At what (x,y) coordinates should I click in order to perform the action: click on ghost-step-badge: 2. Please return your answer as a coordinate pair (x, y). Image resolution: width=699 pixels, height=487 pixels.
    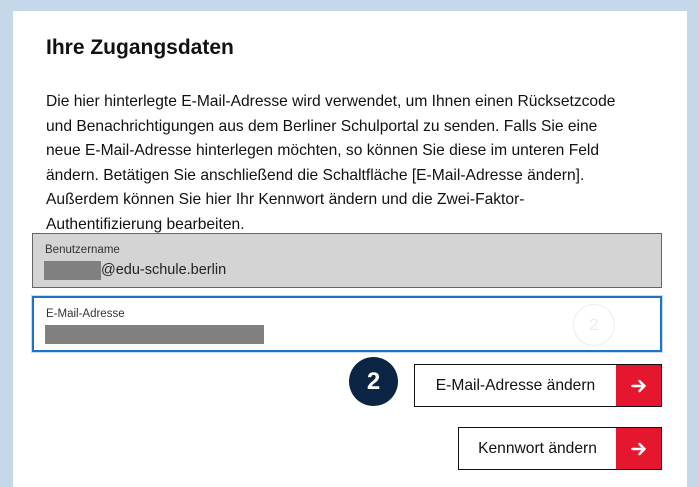
    Looking at the image, I should click on (594, 325).